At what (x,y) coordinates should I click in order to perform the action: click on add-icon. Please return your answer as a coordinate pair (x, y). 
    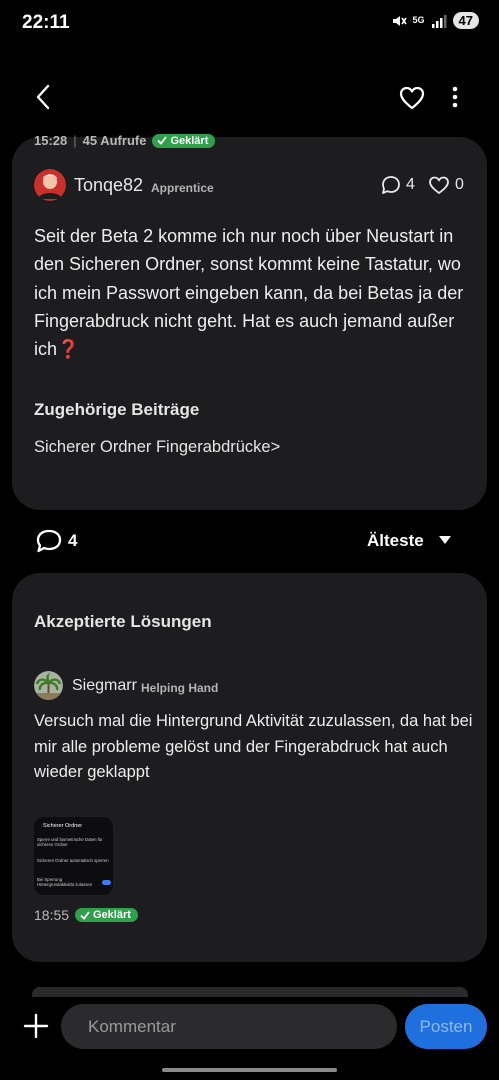
    Looking at the image, I should click on (36, 1026).